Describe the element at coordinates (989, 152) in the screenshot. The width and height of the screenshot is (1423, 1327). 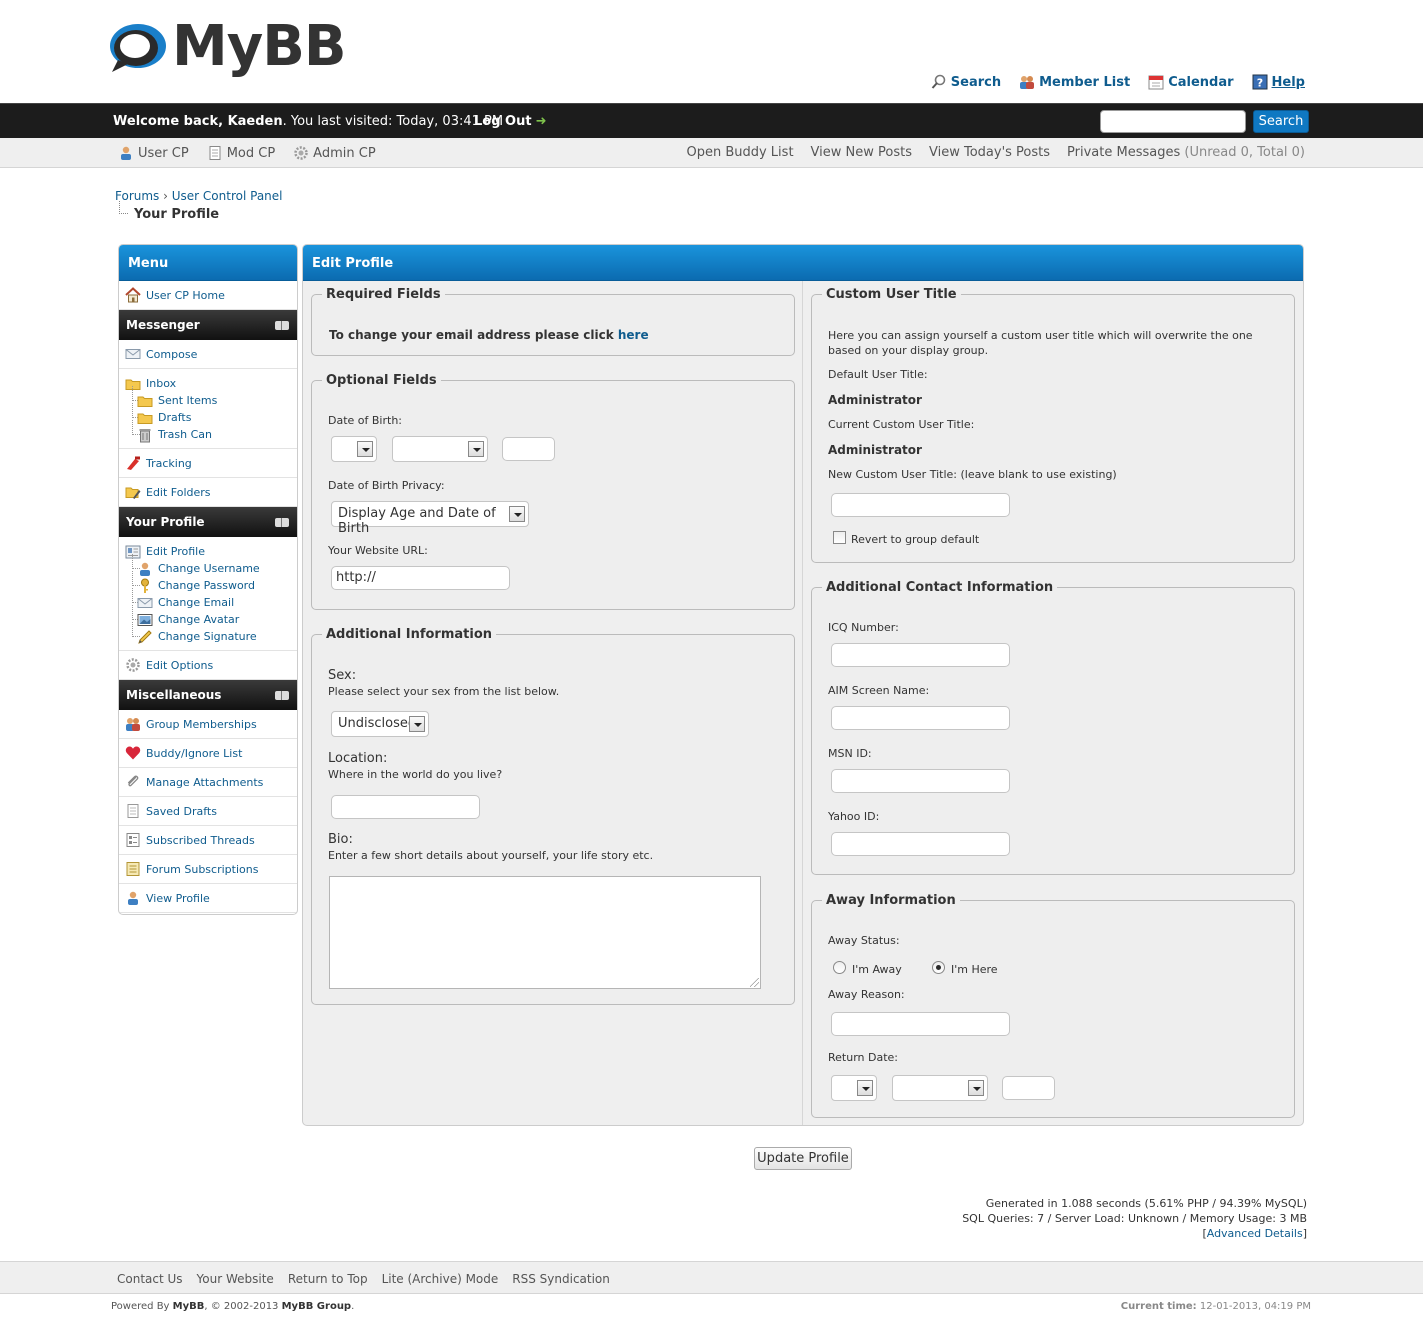
I see `view-todays-posts-link: View Today's Posts` at that location.